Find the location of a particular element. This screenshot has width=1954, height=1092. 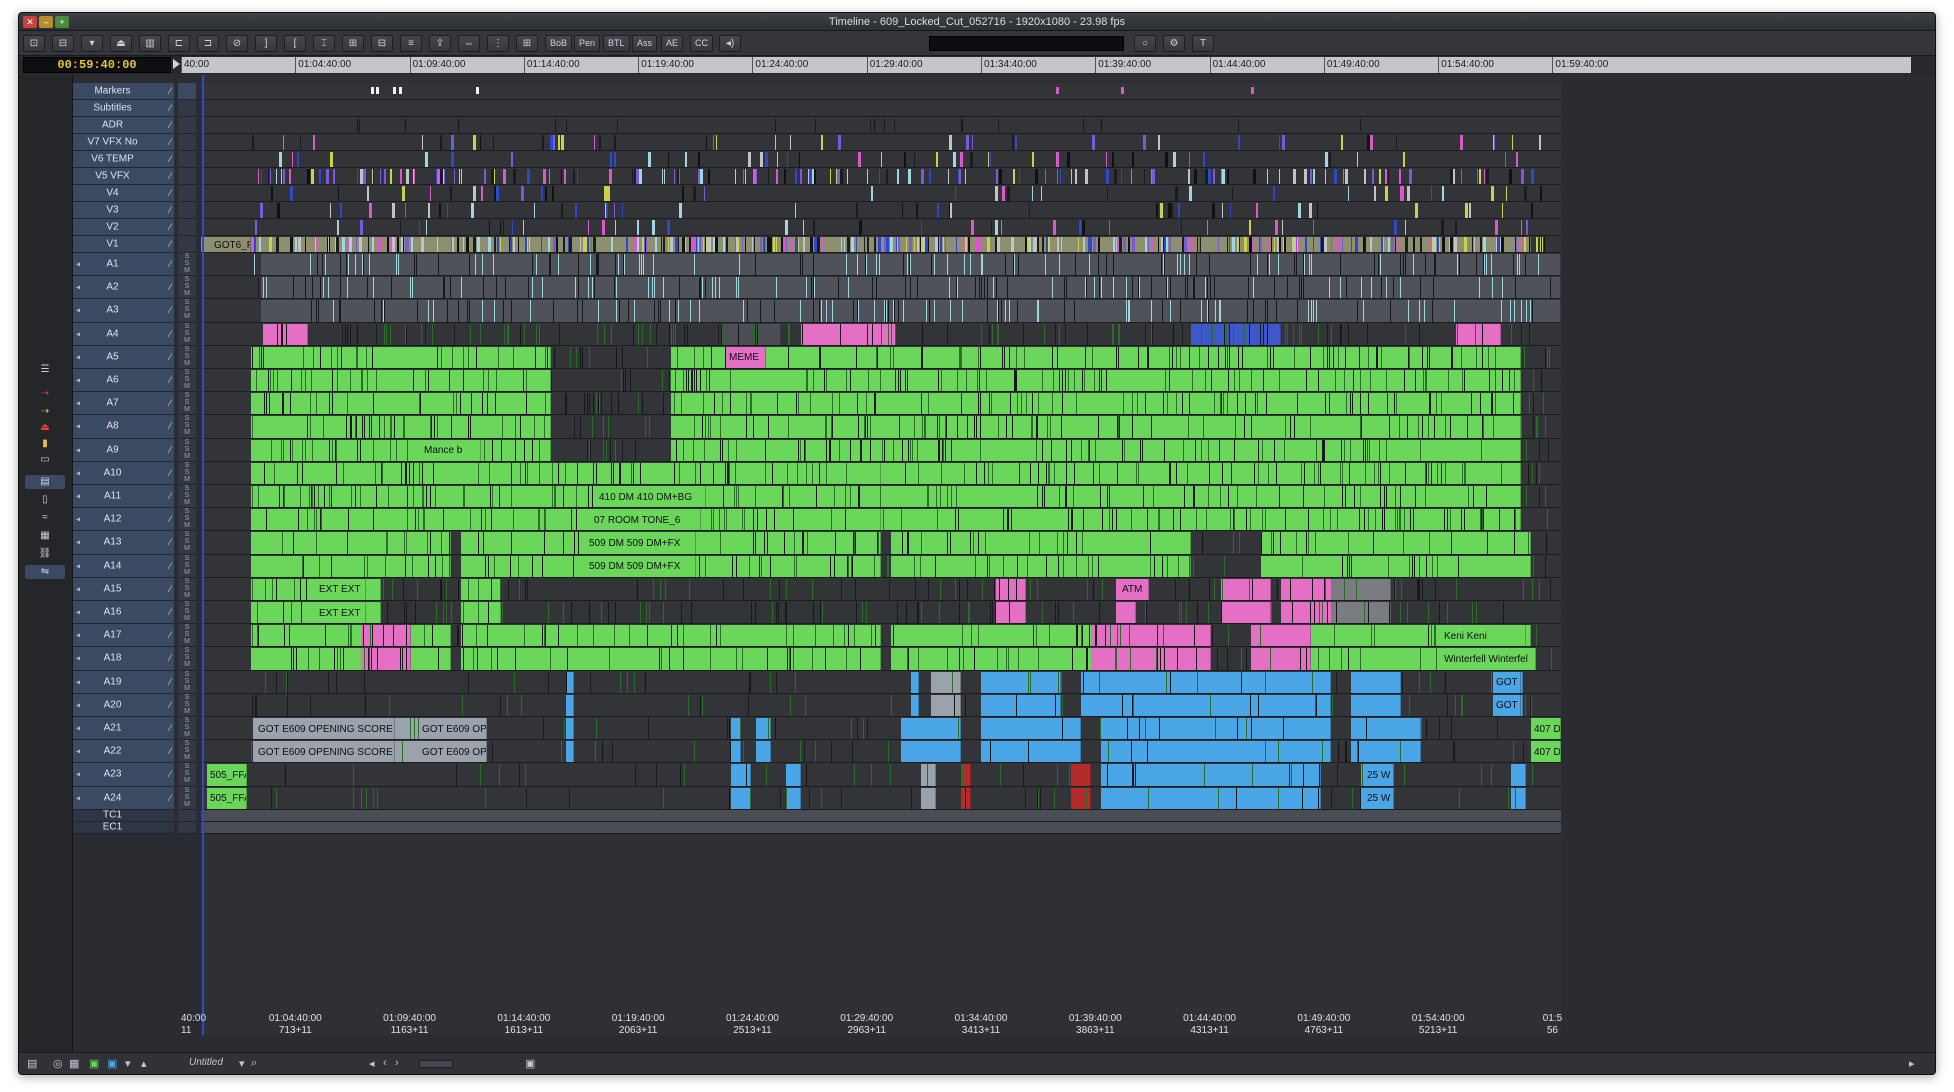

track-header-a15: A15 ⁄ ◂ is located at coordinates (123, 589).